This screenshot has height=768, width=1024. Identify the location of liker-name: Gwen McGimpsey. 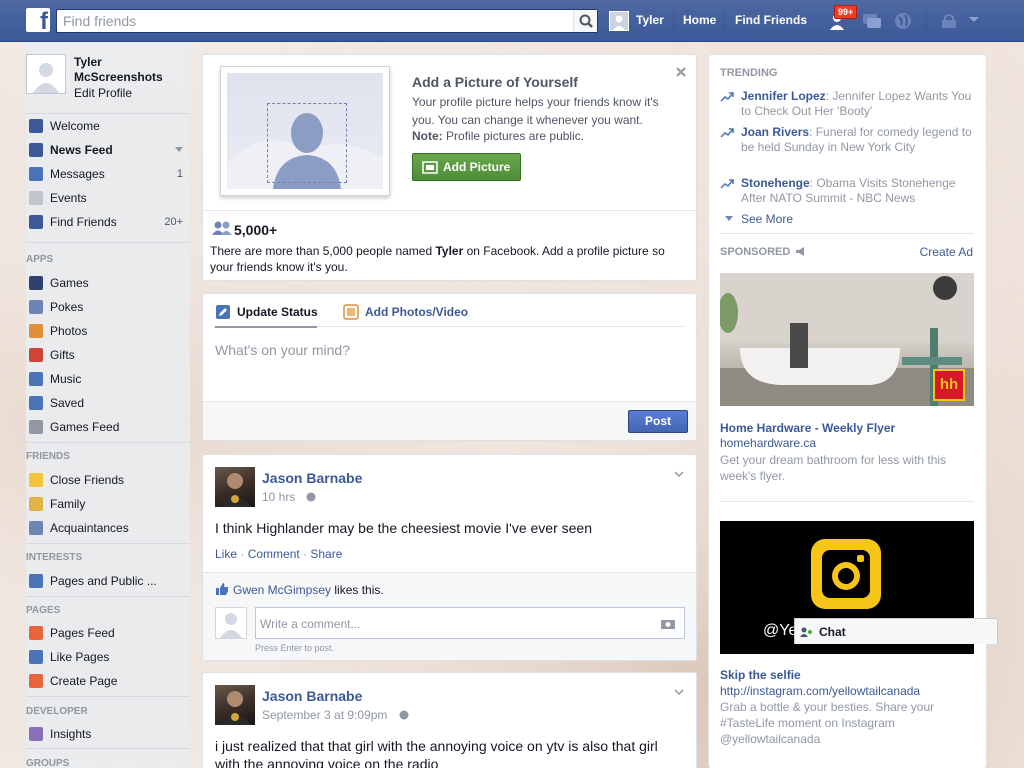
(282, 590).